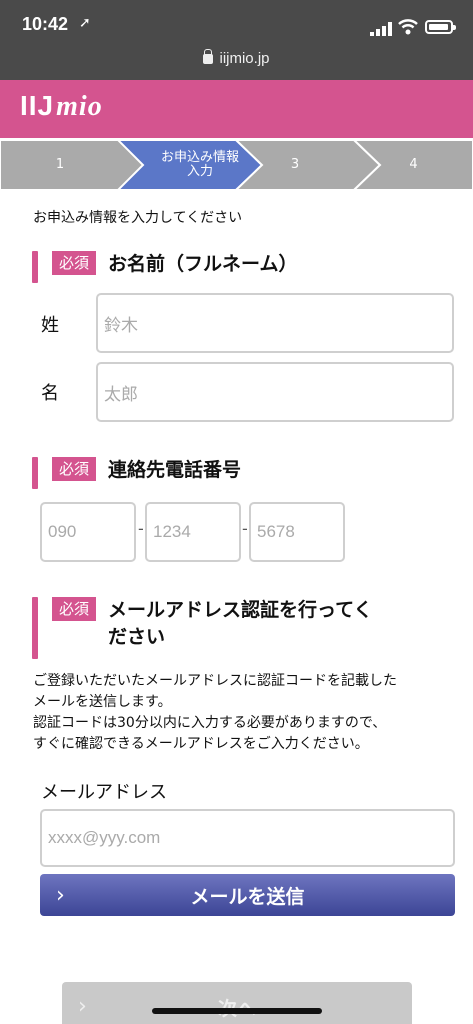  I want to click on cellular-signal-icon, so click(381, 29).